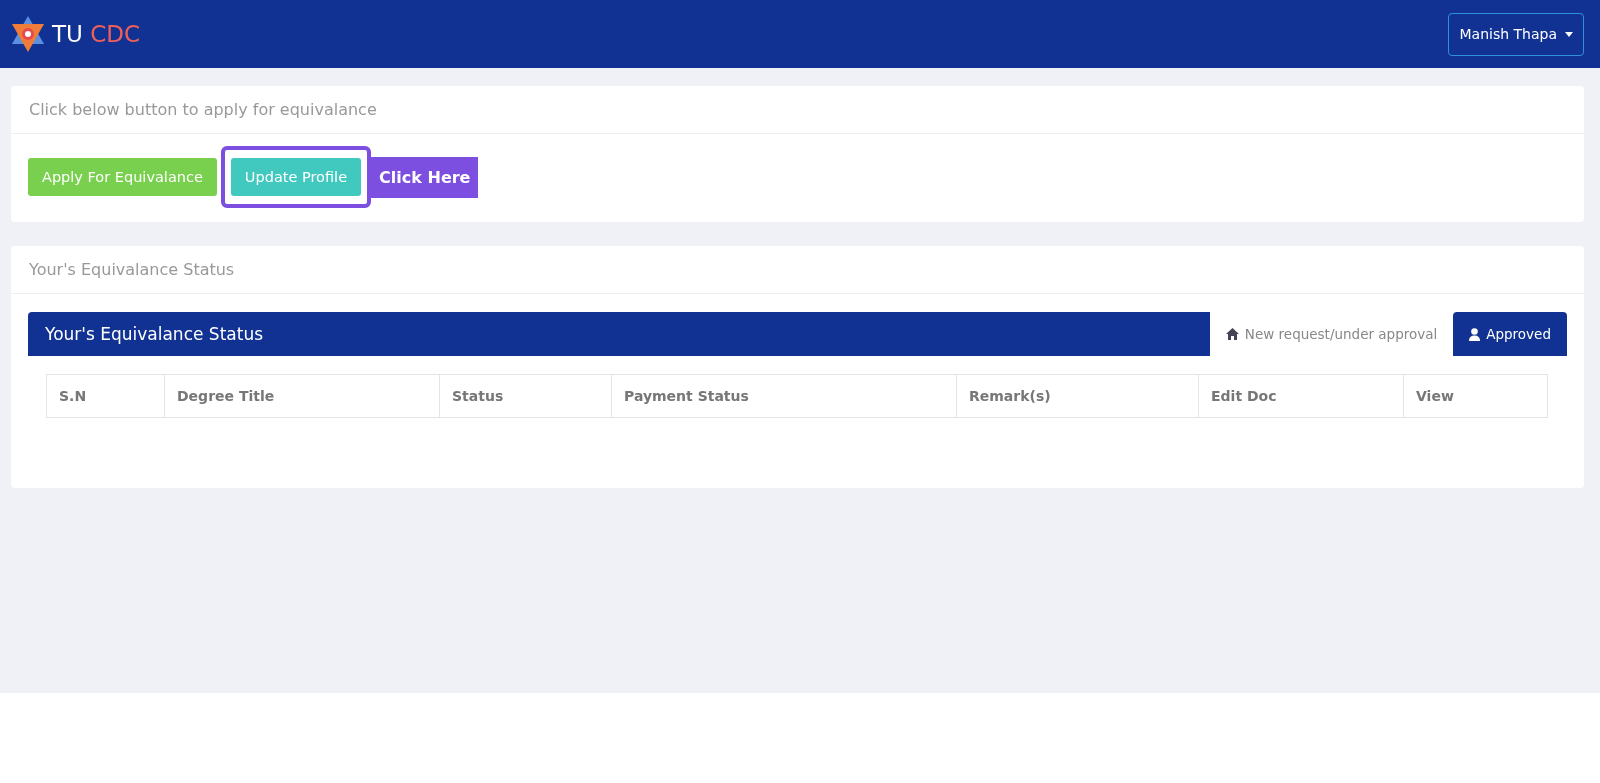 This screenshot has width=1600, height=783. I want to click on column-header: Edit Doc, so click(1301, 396).